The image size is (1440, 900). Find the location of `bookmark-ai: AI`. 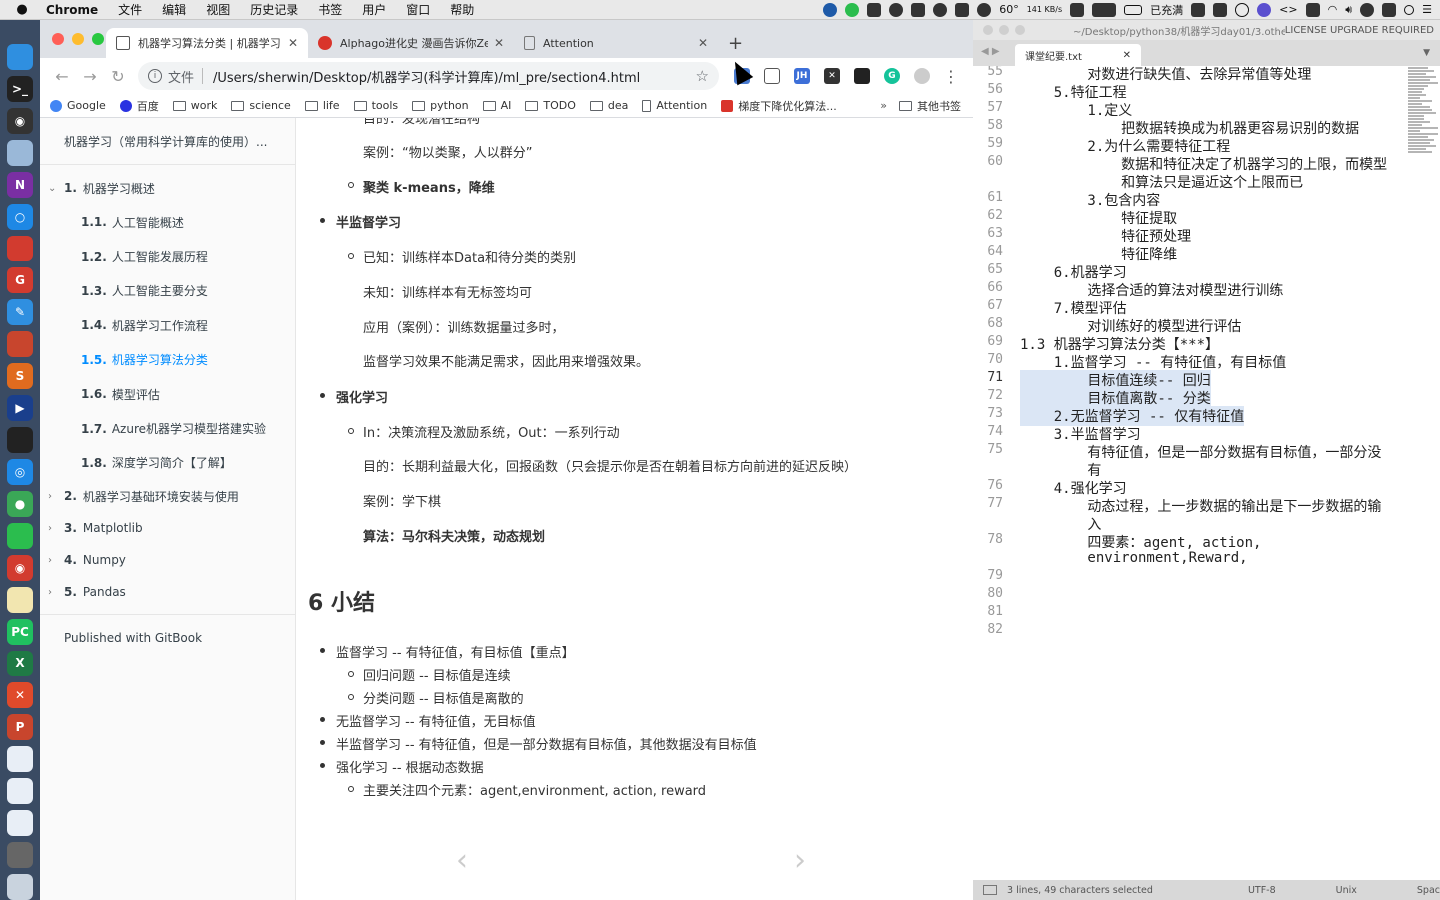

bookmark-ai: AI is located at coordinates (496, 105).